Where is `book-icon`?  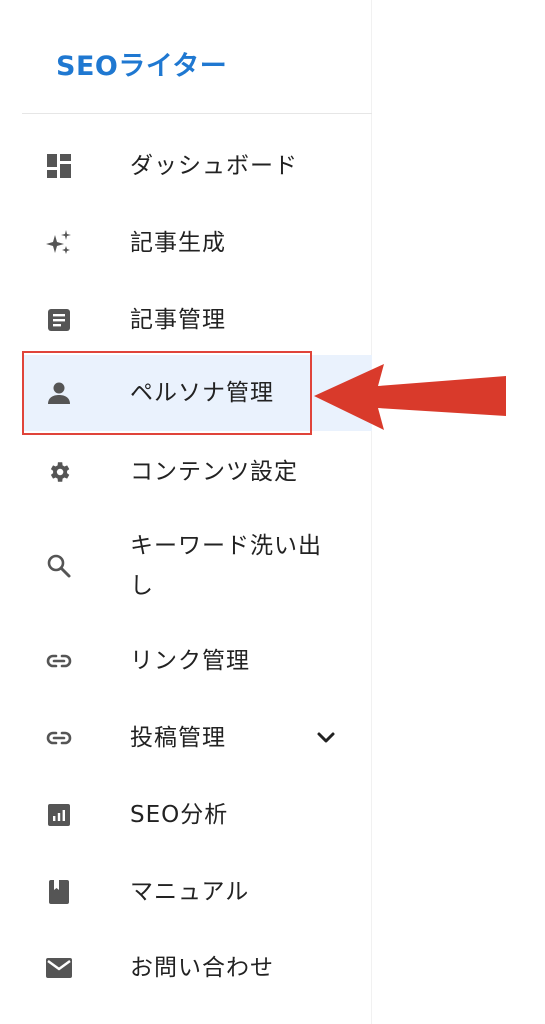 book-icon is located at coordinates (59, 892).